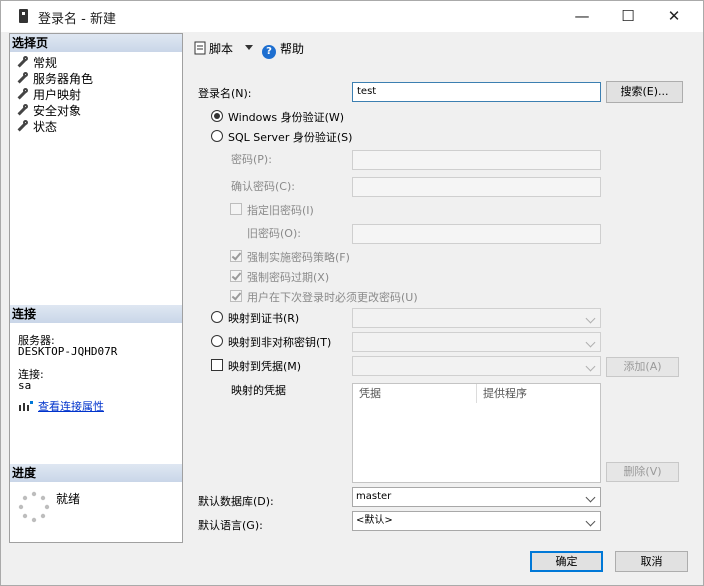 This screenshot has height=586, width=704. Describe the element at coordinates (57, 95) in the screenshot. I see `page-item-label: 用户映射` at that location.